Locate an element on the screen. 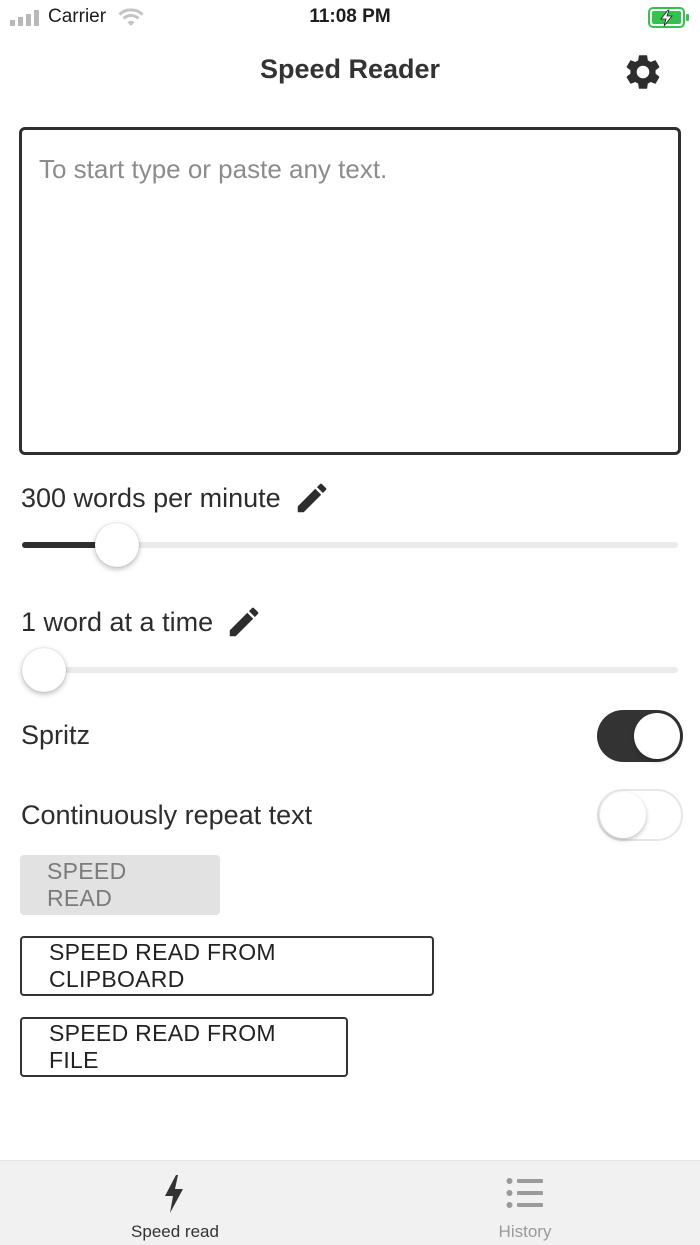 The image size is (700, 1245). chunk-slider is located at coordinates (350, 670).